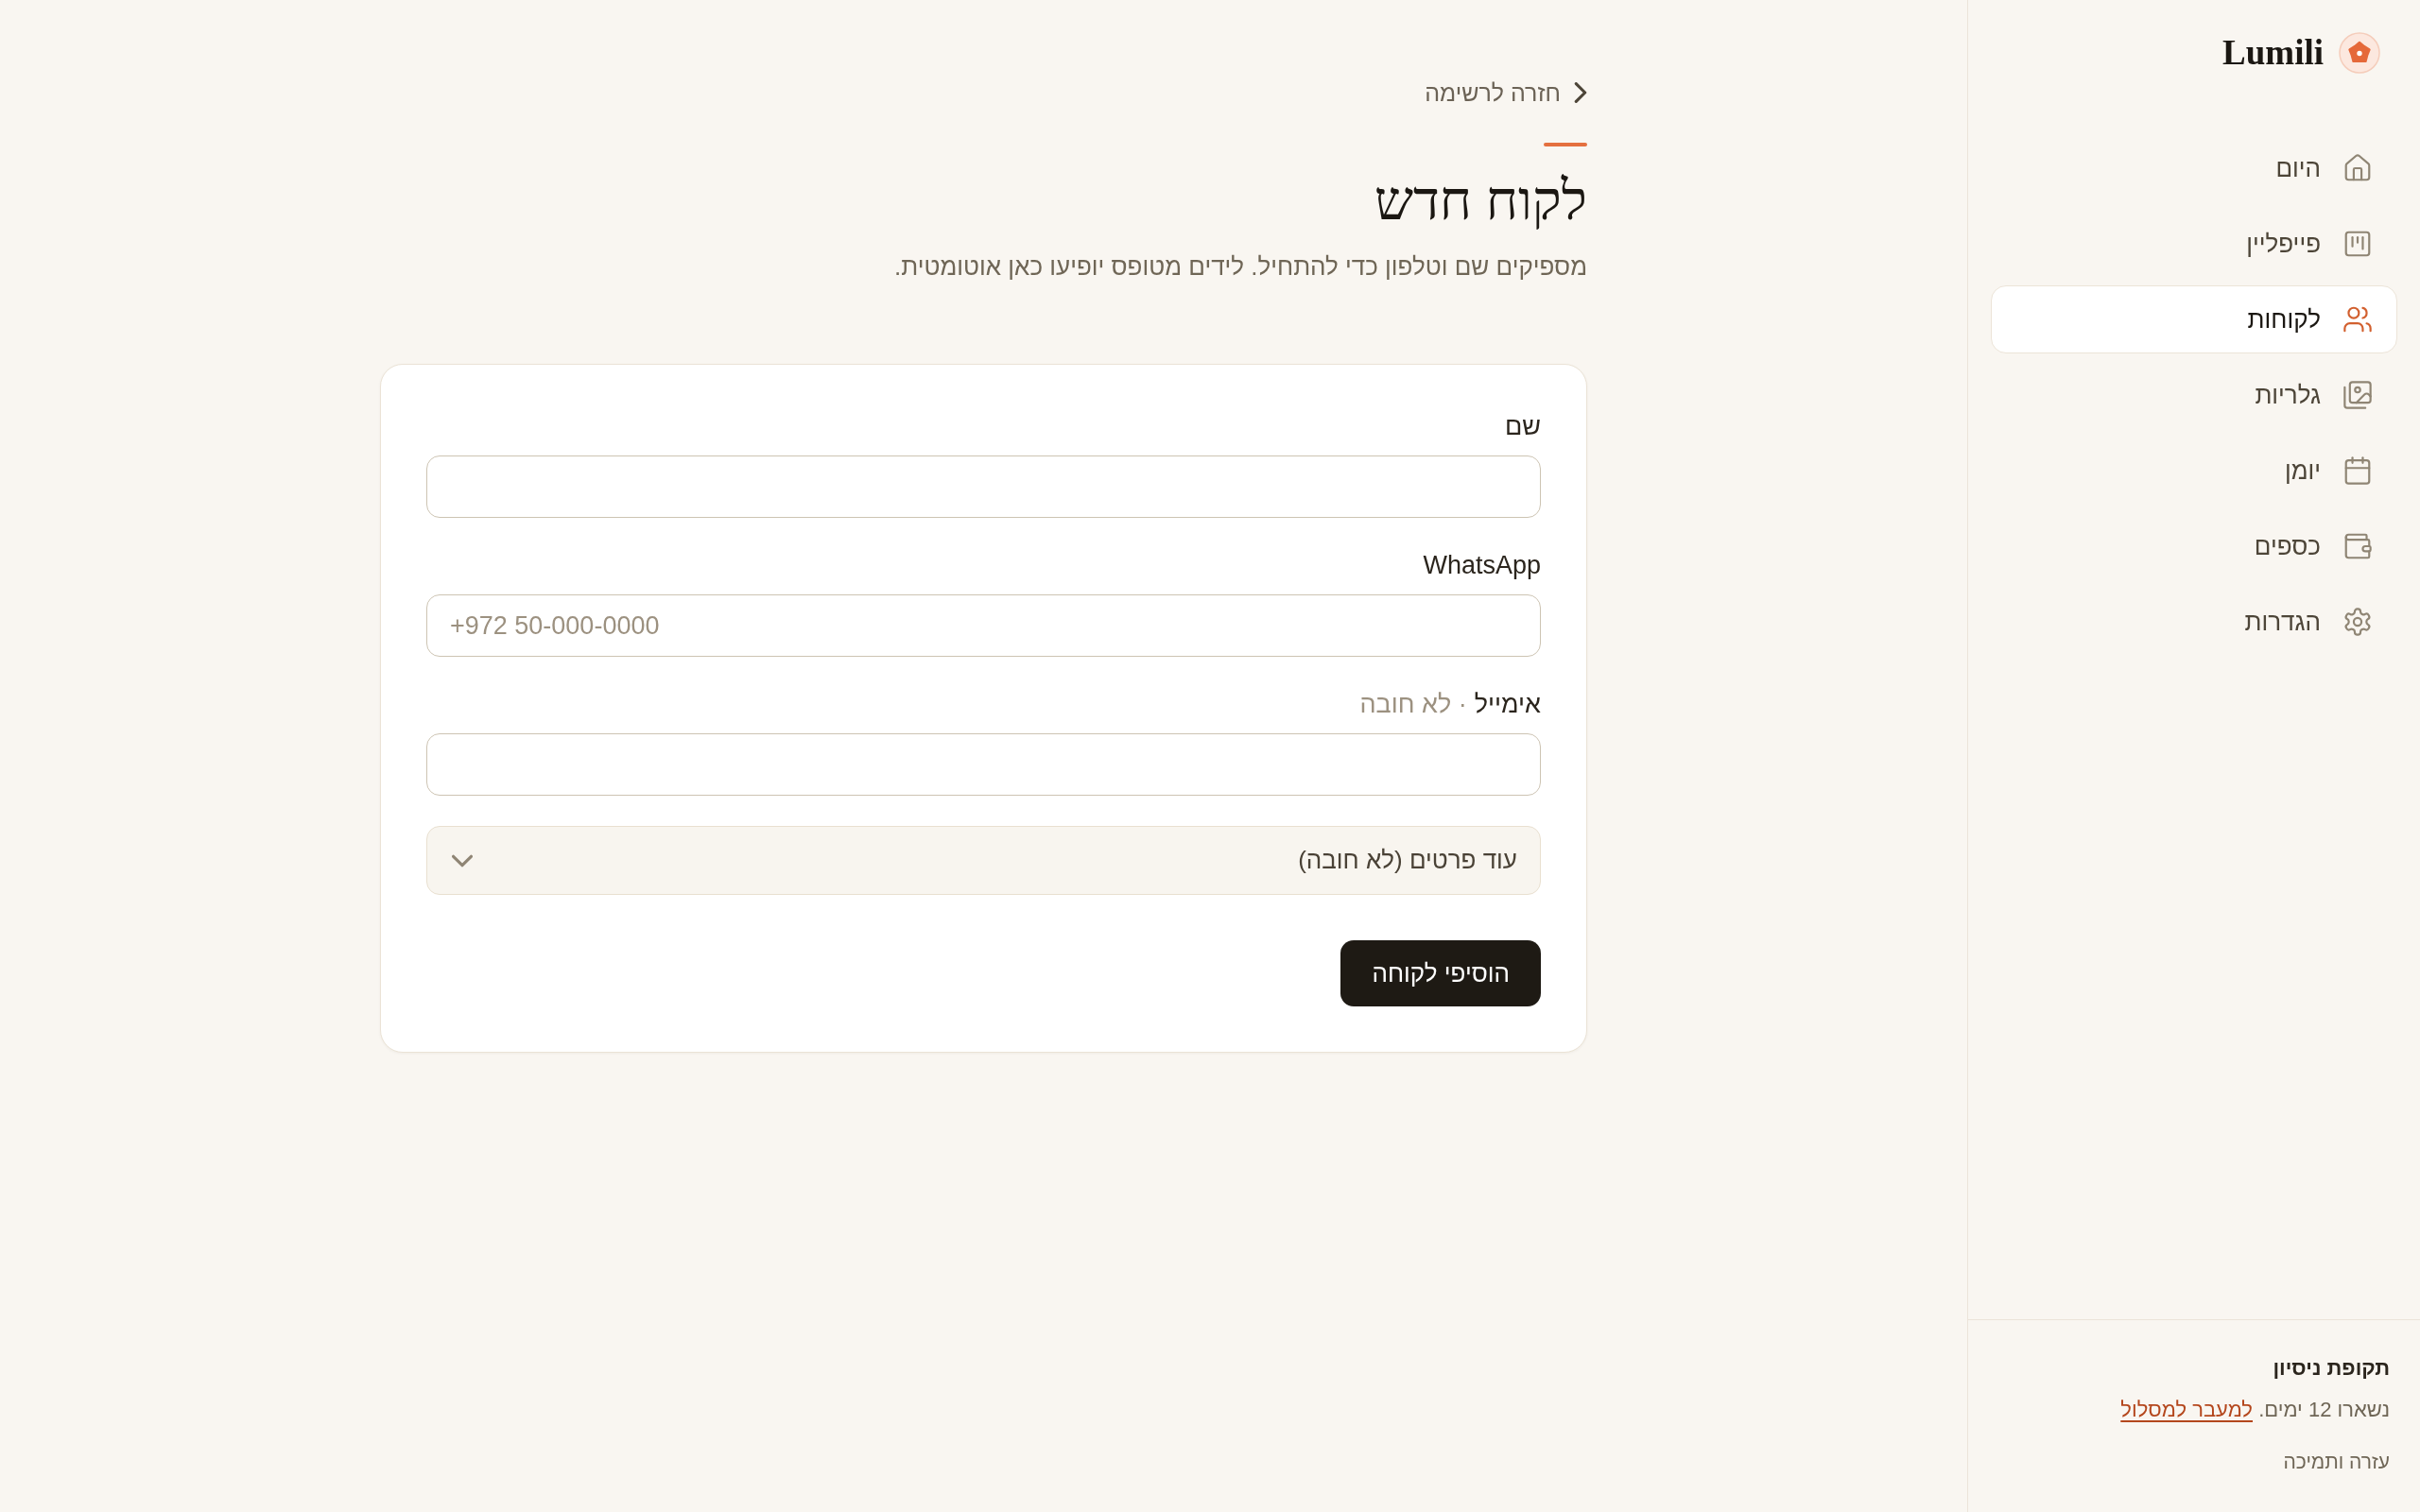  What do you see at coordinates (1506, 93) in the screenshot?
I see `back-link: חזרה לרשימה` at bounding box center [1506, 93].